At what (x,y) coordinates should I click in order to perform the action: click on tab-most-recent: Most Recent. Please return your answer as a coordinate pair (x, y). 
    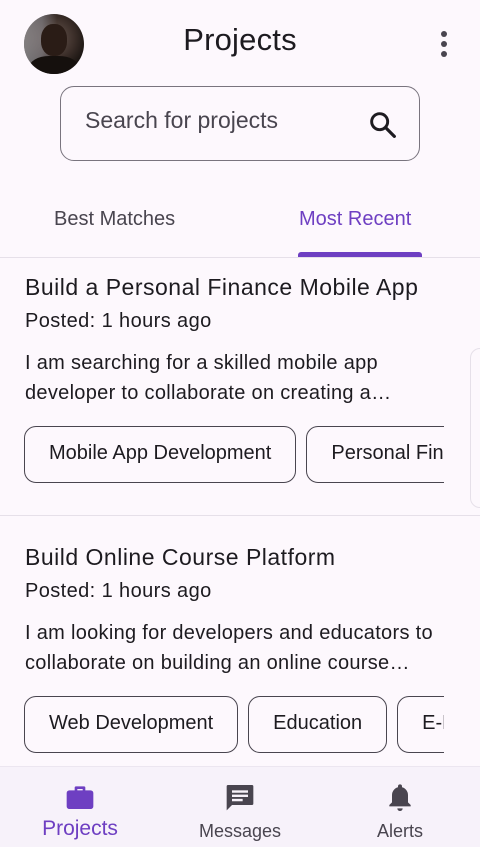
    Looking at the image, I should click on (355, 219).